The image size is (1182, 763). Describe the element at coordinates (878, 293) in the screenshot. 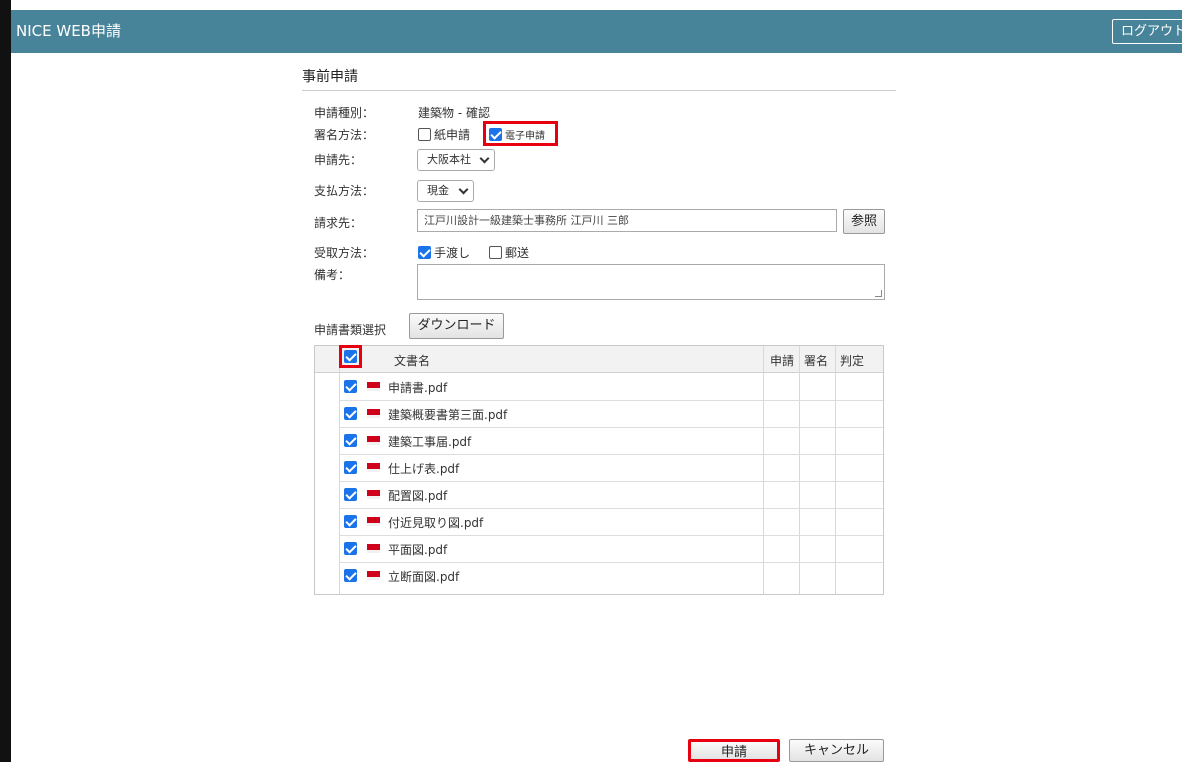

I see `resize-handle-icon` at that location.